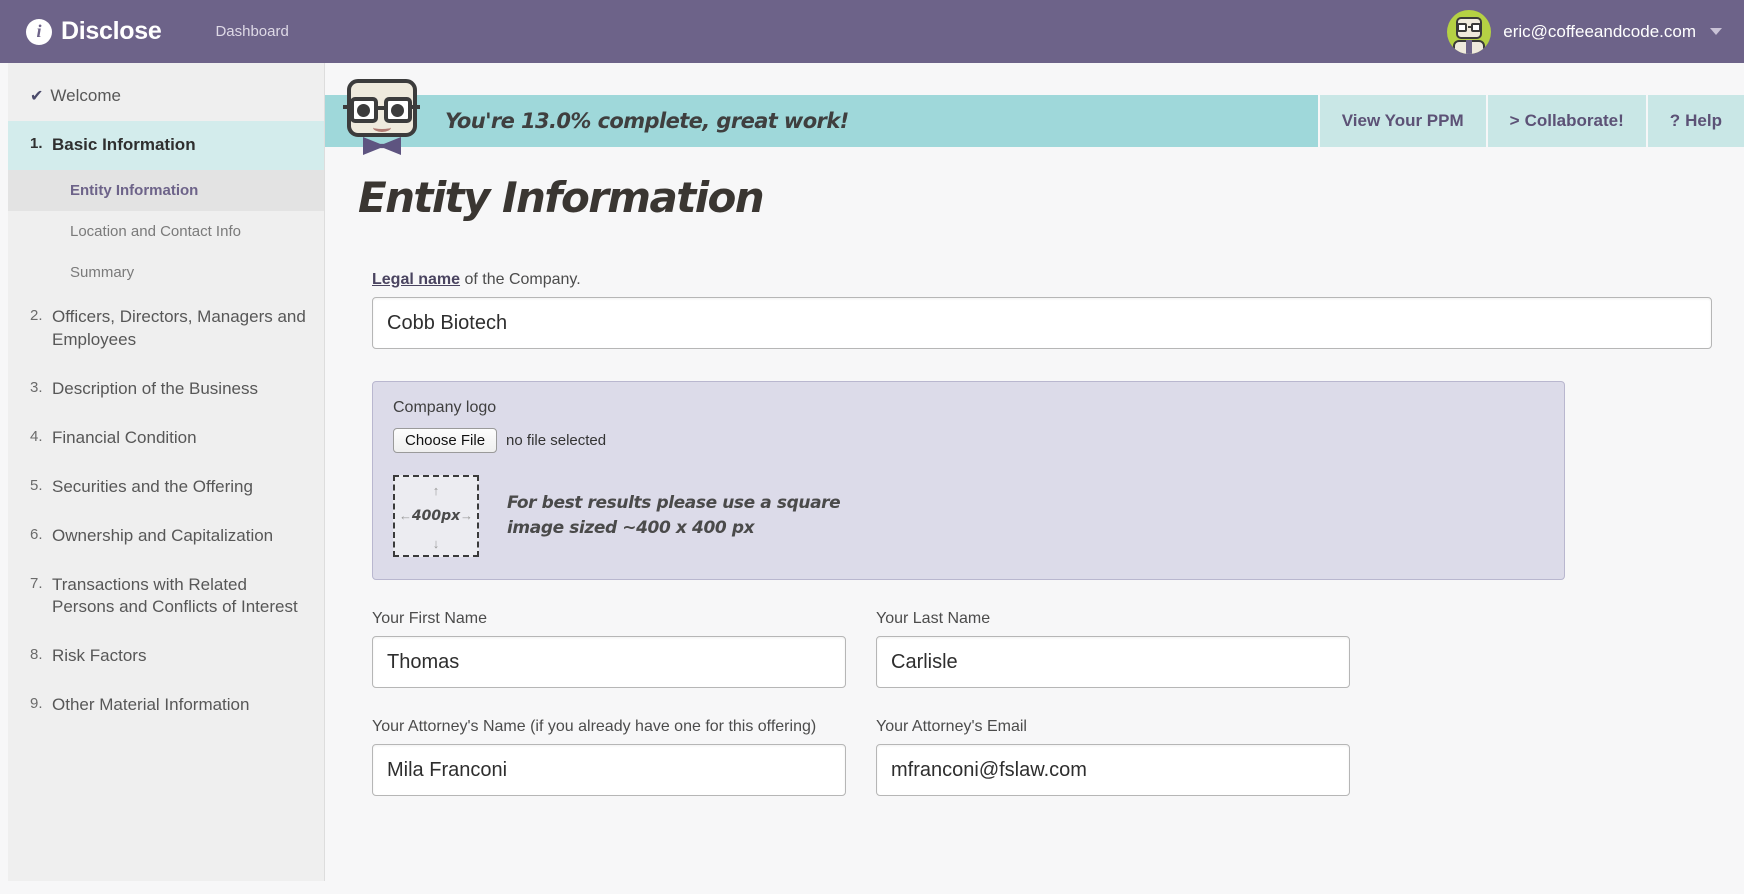 Image resolution: width=1744 pixels, height=894 pixels. I want to click on arrow-down-icon: ↓, so click(436, 543).